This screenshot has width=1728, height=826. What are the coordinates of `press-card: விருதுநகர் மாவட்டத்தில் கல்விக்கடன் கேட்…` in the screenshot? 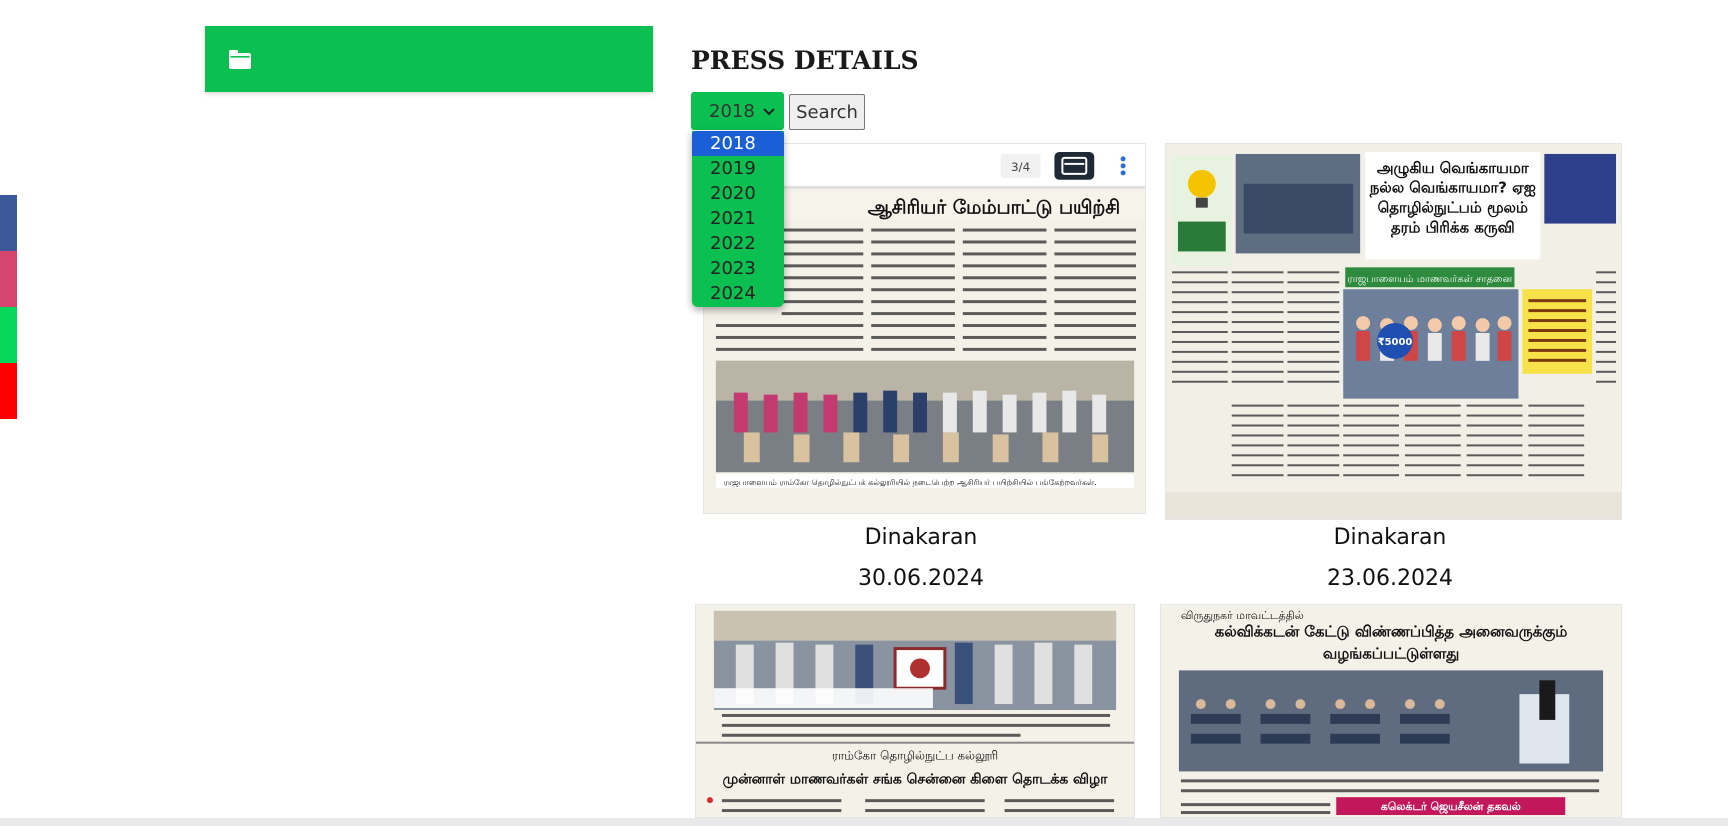 It's located at (1391, 711).